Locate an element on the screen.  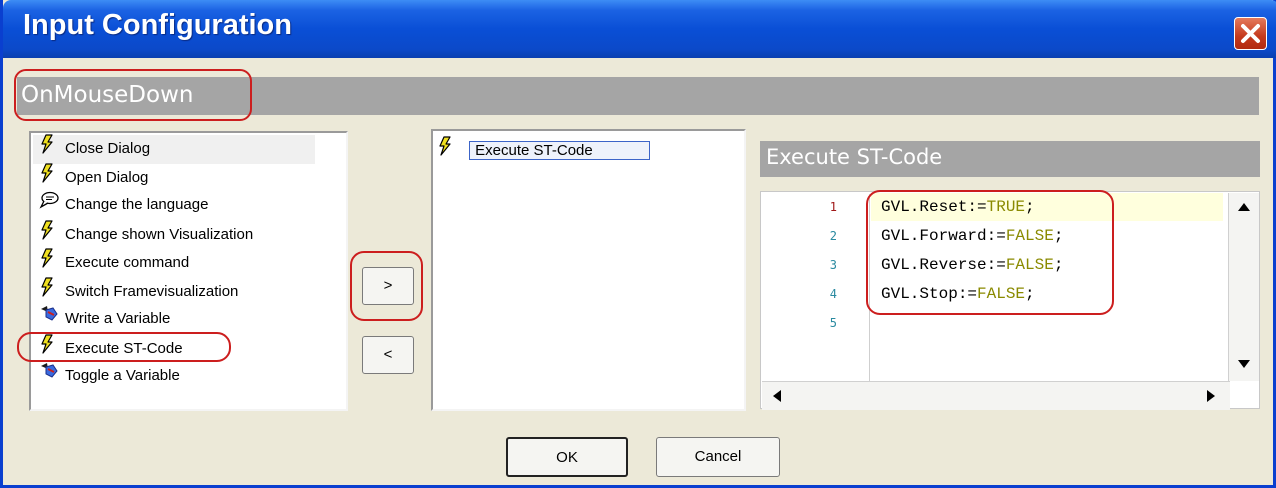
action-item: Close Dialog is located at coordinates (94, 148).